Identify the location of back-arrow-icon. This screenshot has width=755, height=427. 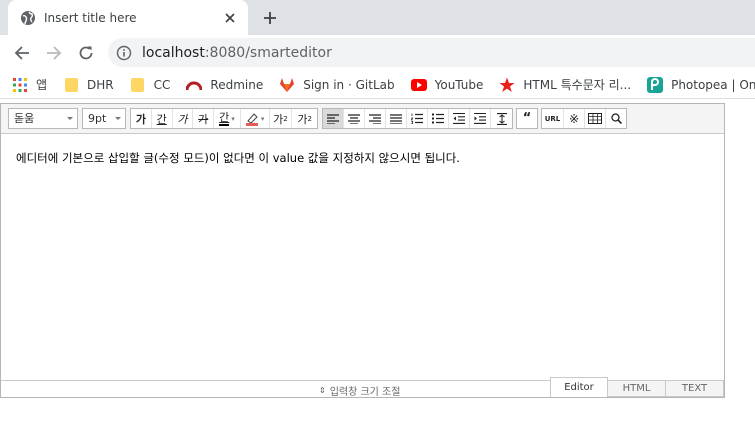
(22, 53).